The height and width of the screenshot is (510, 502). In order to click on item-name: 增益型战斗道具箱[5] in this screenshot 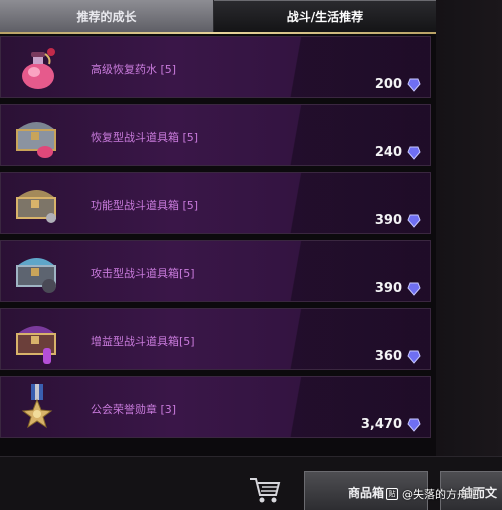, I will do `click(143, 341)`.